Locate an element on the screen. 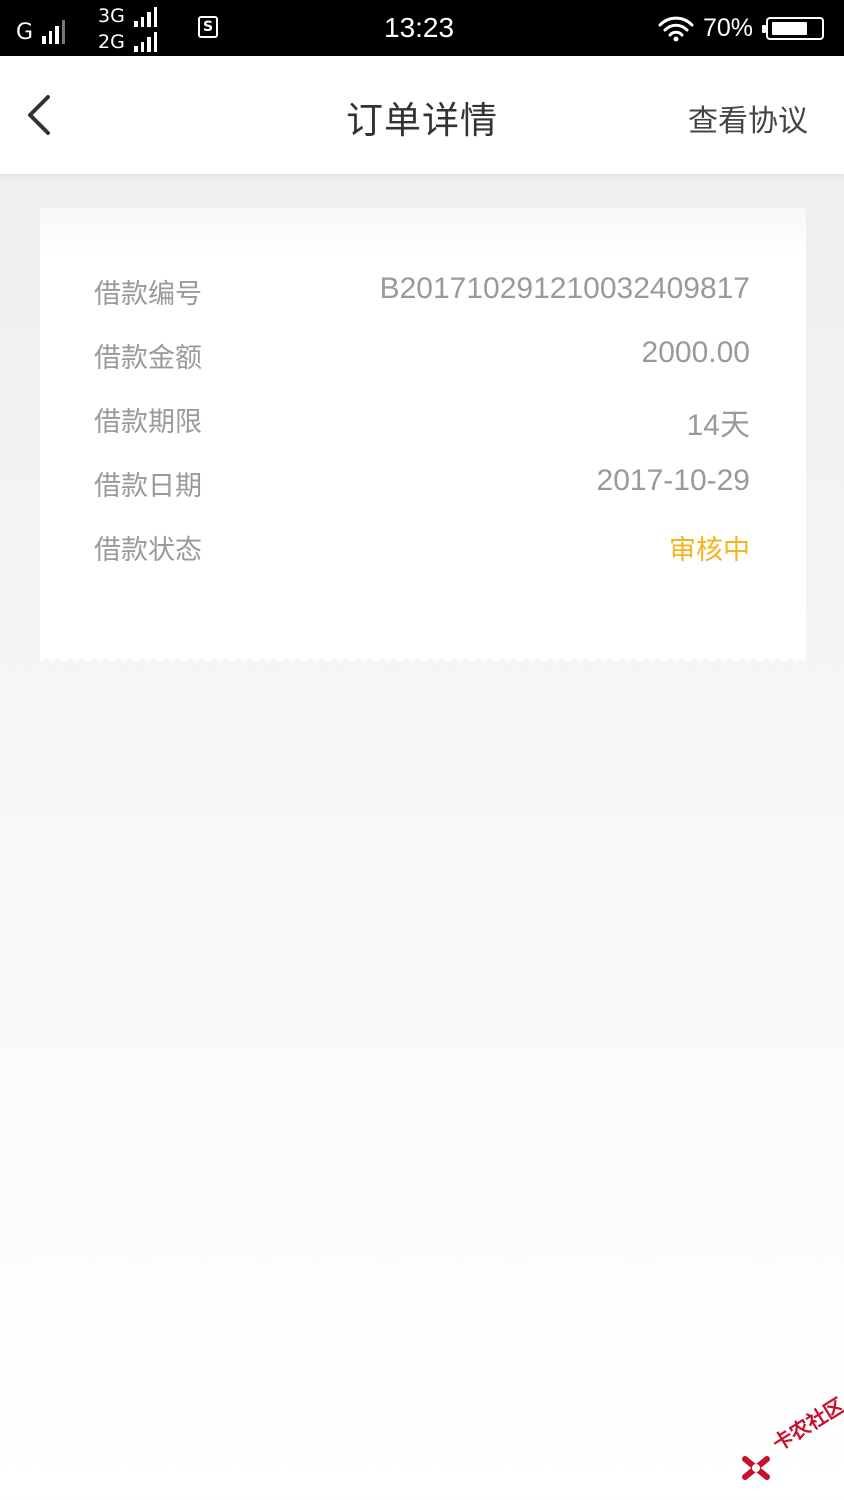 This screenshot has height=1500, width=844. watermark-logo: 卡农社区 is located at coordinates (792, 1441).